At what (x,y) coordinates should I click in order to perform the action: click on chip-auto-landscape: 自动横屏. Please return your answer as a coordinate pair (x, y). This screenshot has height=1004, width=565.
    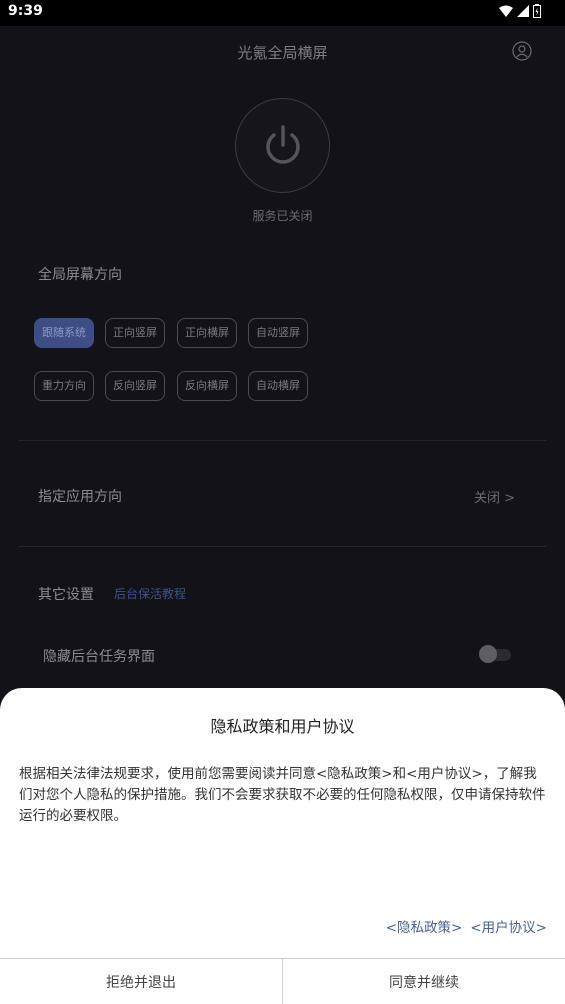
    Looking at the image, I should click on (278, 386).